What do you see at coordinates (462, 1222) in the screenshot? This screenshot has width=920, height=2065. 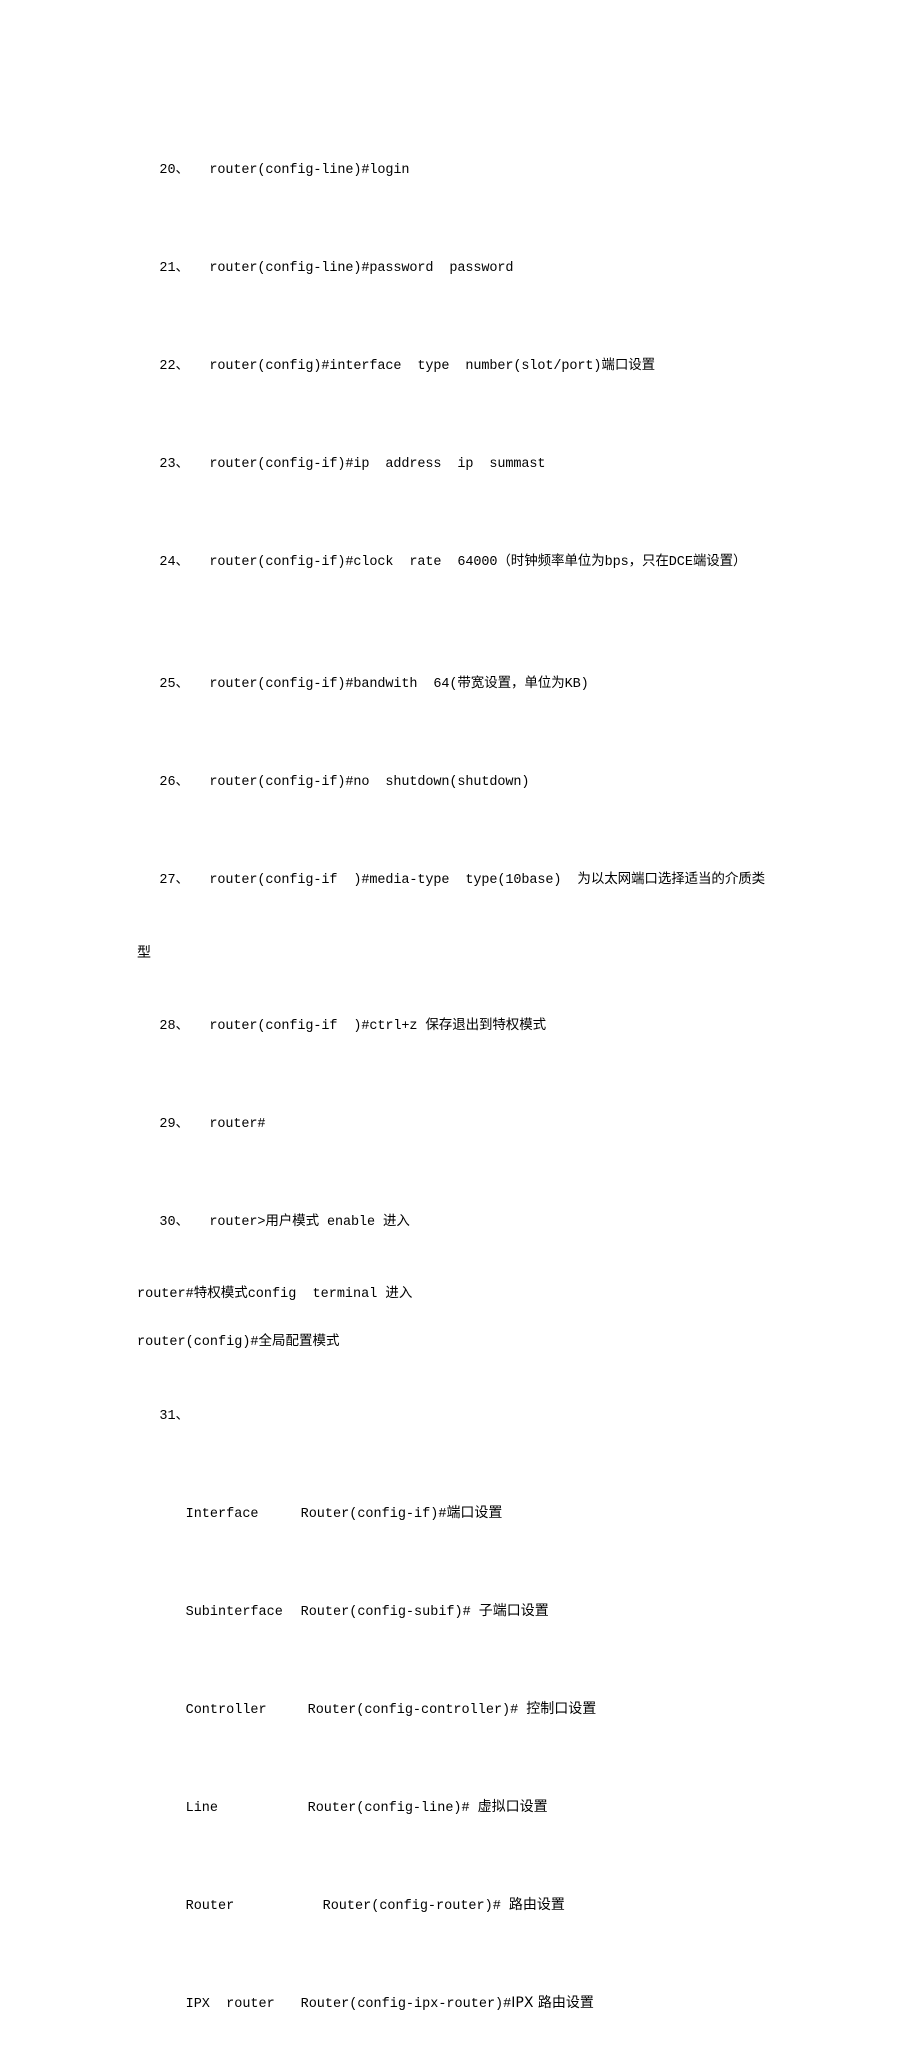 I see `list-item: 30、 router>用户模式 enable 进入` at bounding box center [462, 1222].